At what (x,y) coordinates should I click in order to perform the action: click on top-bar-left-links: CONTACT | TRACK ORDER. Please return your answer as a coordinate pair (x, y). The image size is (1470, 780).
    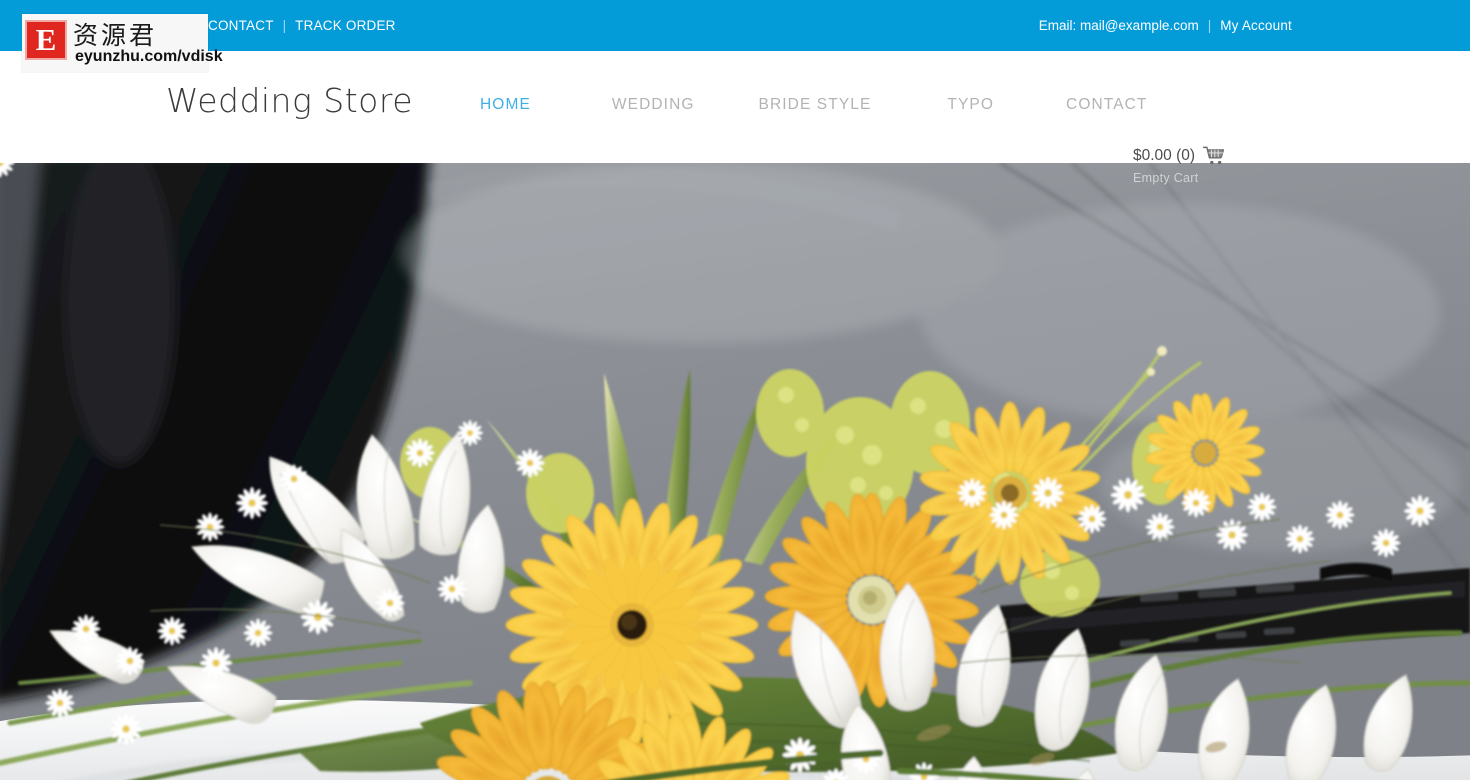
    Looking at the image, I should click on (302, 25).